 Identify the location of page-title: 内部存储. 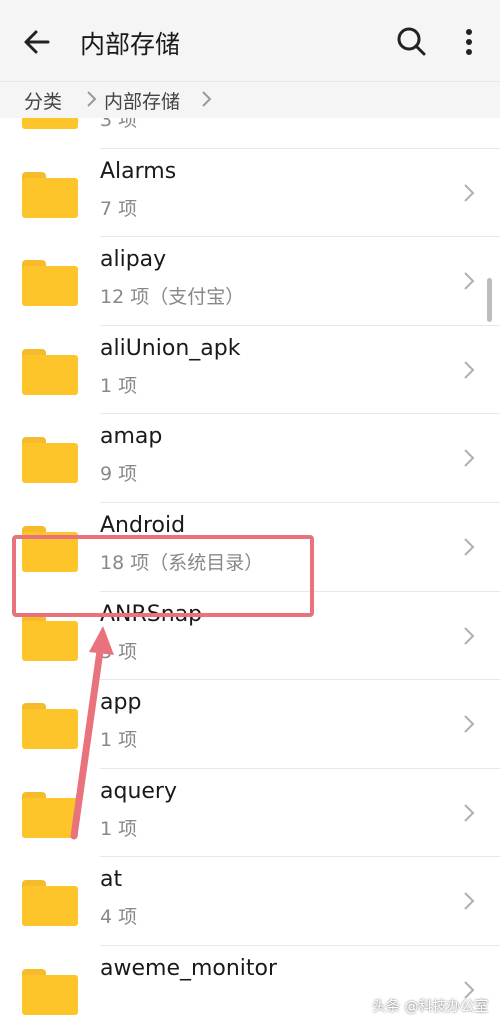
(130, 44).